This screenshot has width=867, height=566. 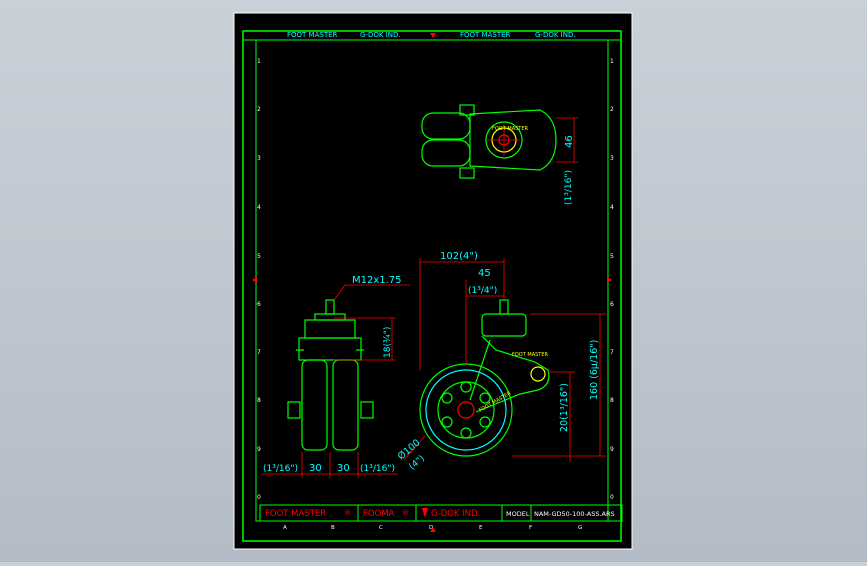 I want to click on brand-gdok: G-DOK IND., so click(x=455, y=514).